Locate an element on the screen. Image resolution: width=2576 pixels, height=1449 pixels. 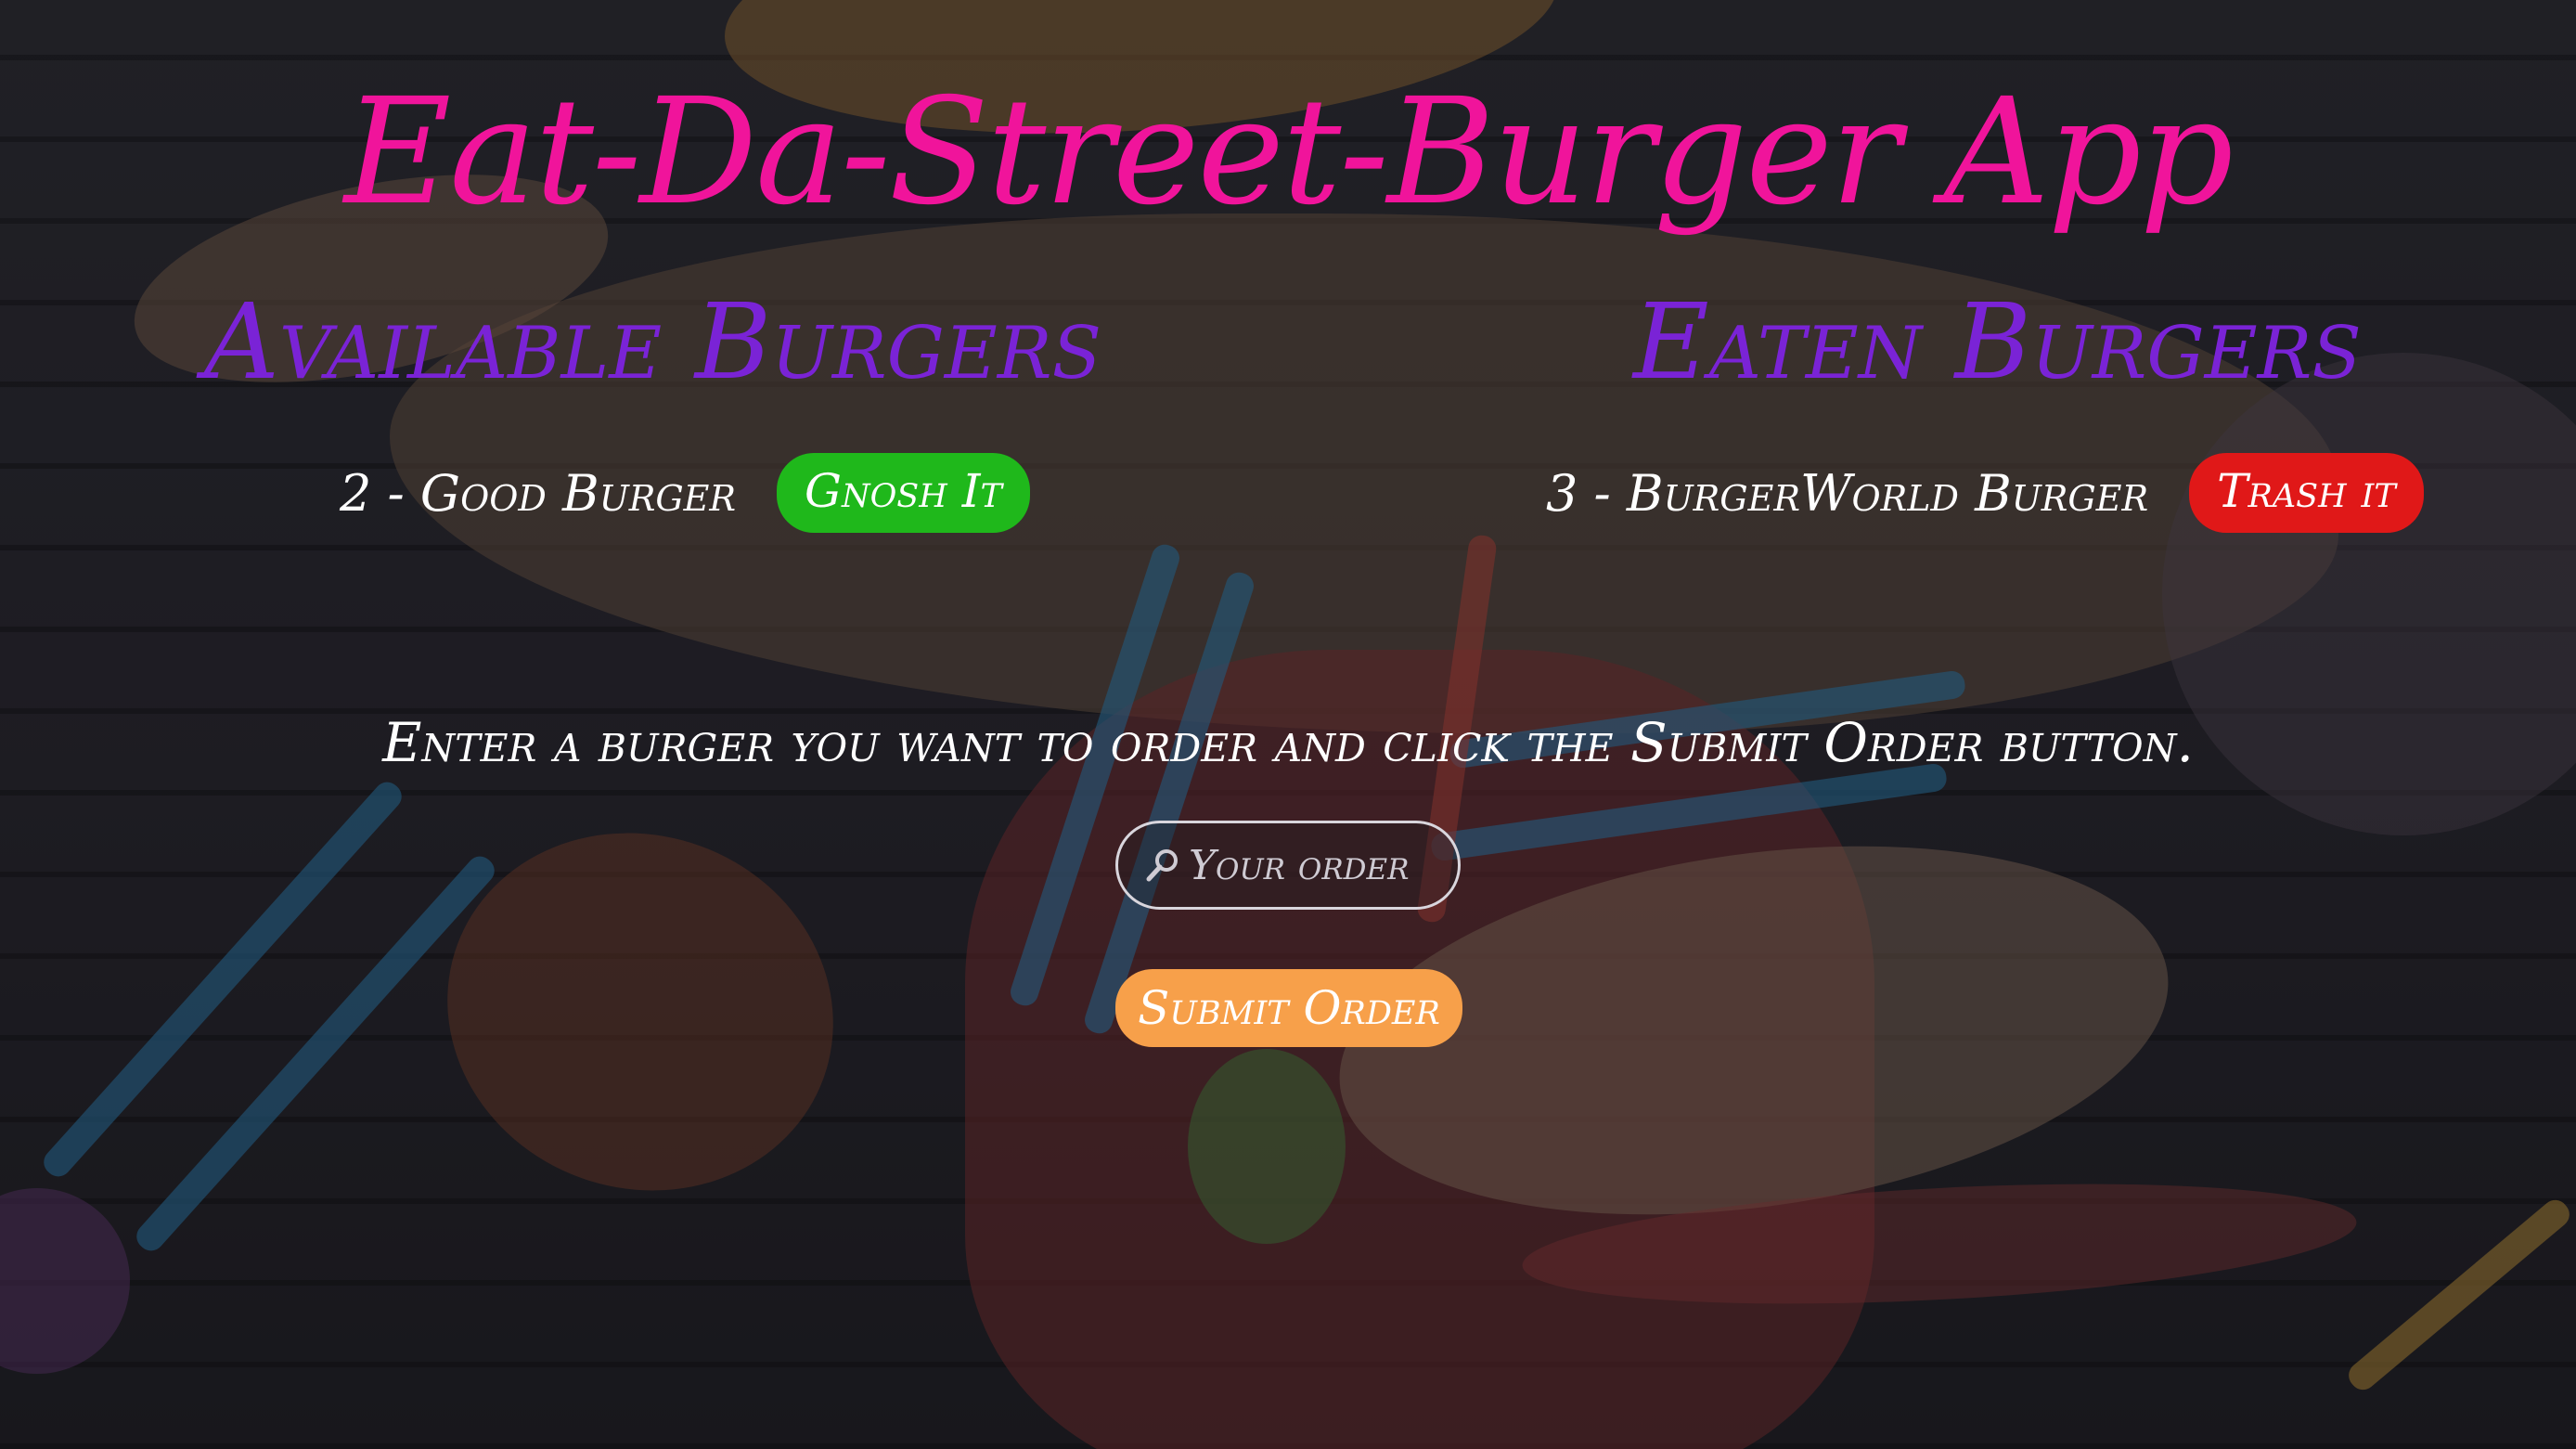
order-input-field is located at coordinates (1288, 865).